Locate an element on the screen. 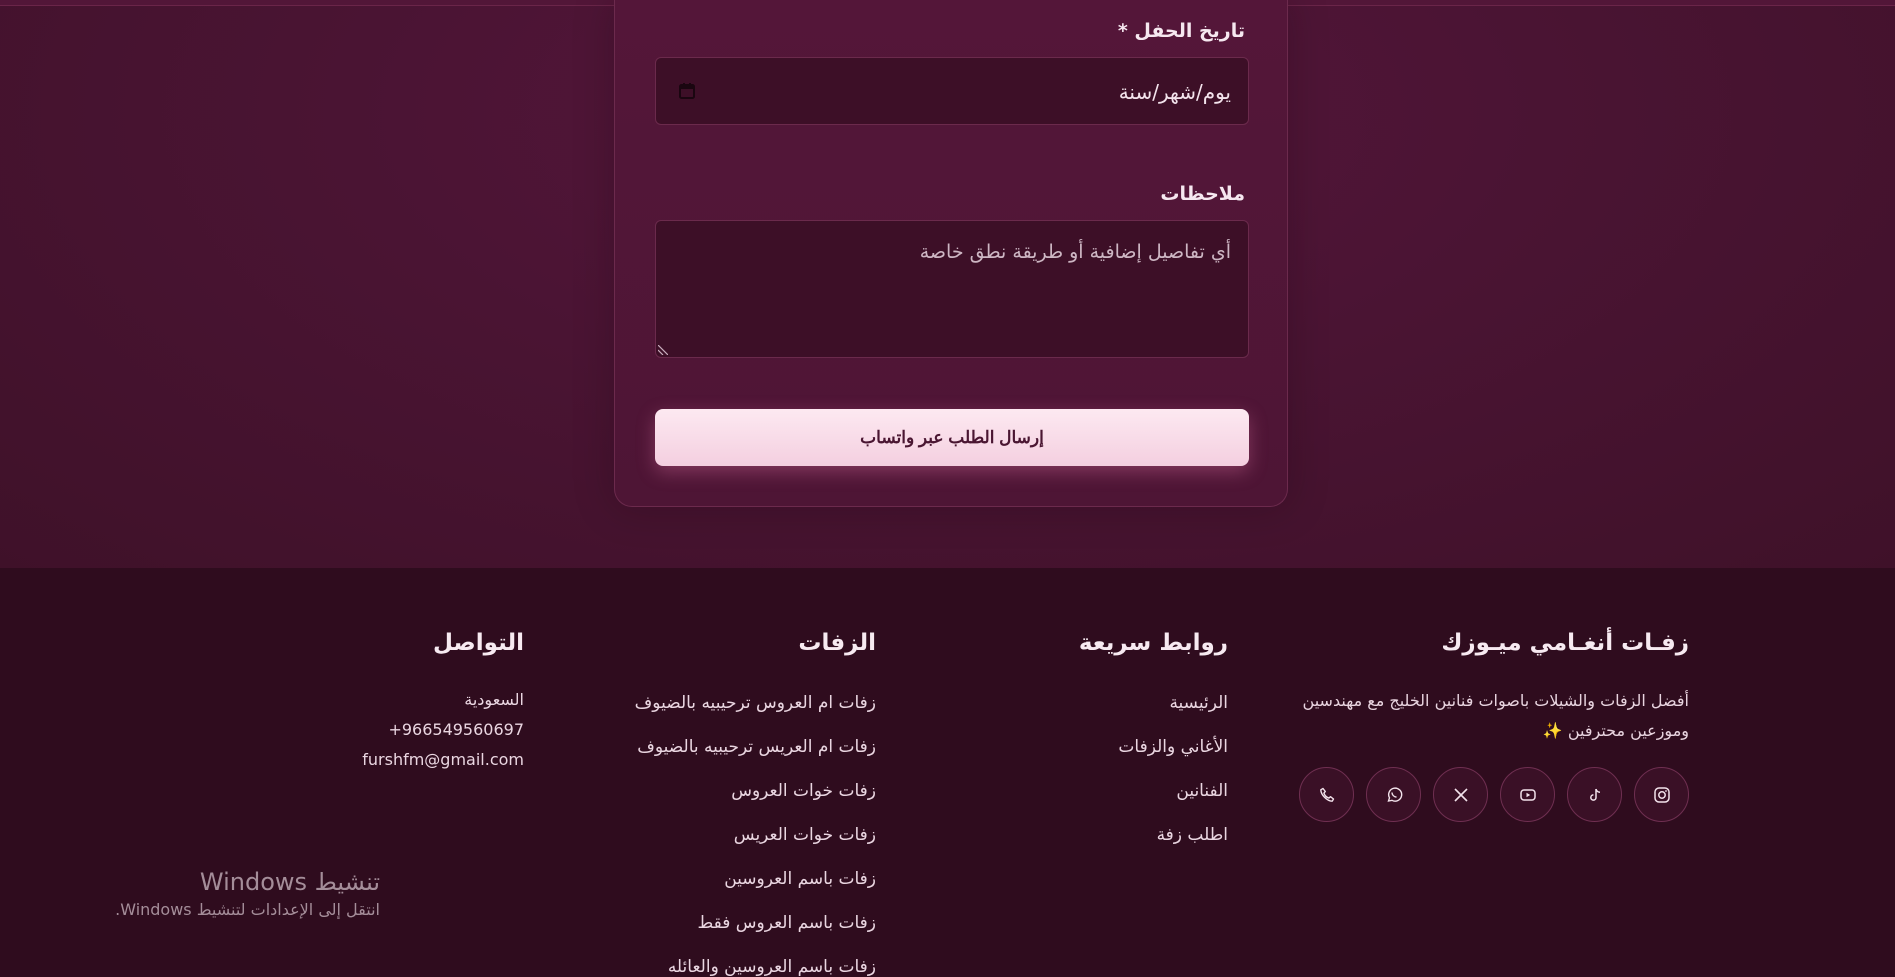 This screenshot has width=1895, height=977. weddings-title: الزفات is located at coordinates (837, 643).